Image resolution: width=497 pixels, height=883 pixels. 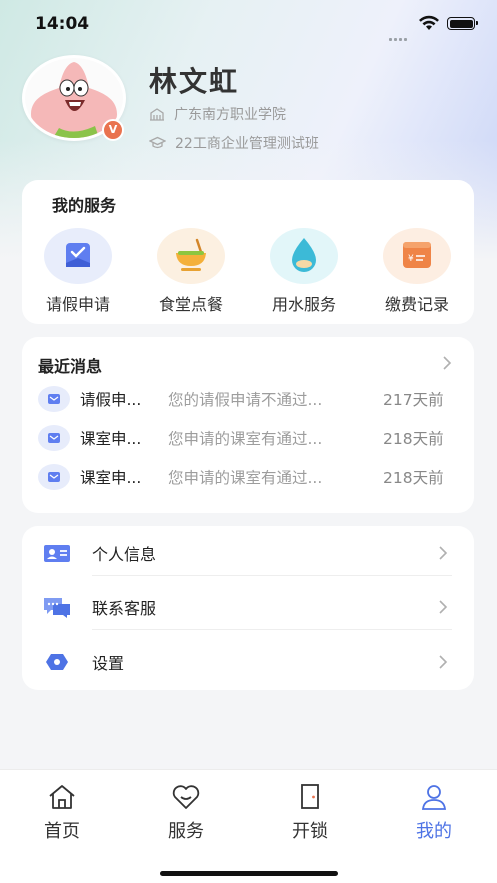 I want to click on menu-item-contact-support: 联系客服, so click(x=248, y=607).